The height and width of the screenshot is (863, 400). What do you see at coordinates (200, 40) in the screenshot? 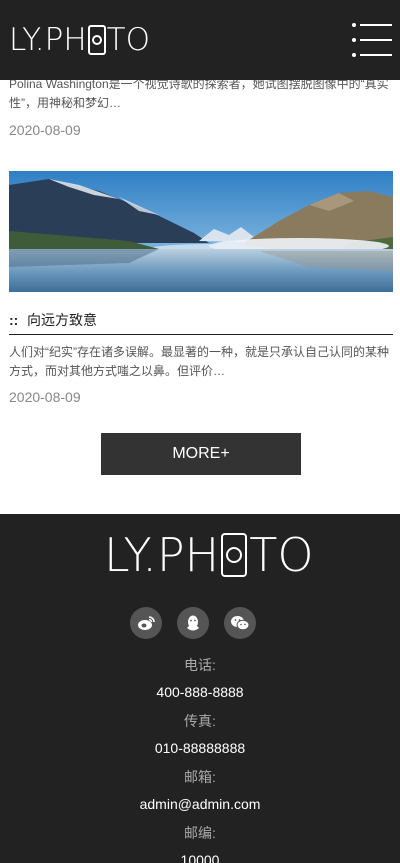
I see `header: LY.PH TO` at bounding box center [200, 40].